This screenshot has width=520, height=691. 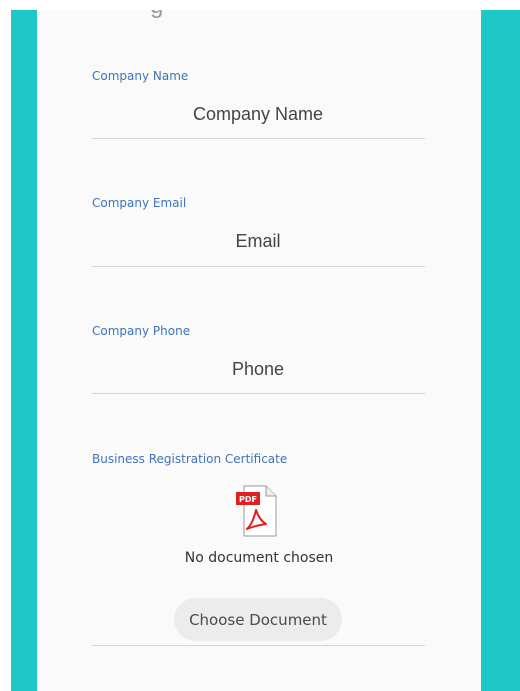 I want to click on registration-certificate-underline, so click(x=258, y=645).